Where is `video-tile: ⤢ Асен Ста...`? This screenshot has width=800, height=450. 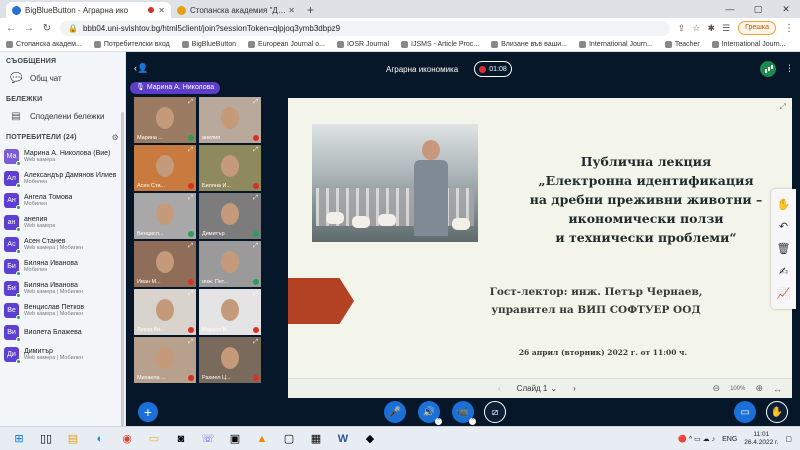
video-tile: ⤢ Асен Ста... is located at coordinates (165, 168).